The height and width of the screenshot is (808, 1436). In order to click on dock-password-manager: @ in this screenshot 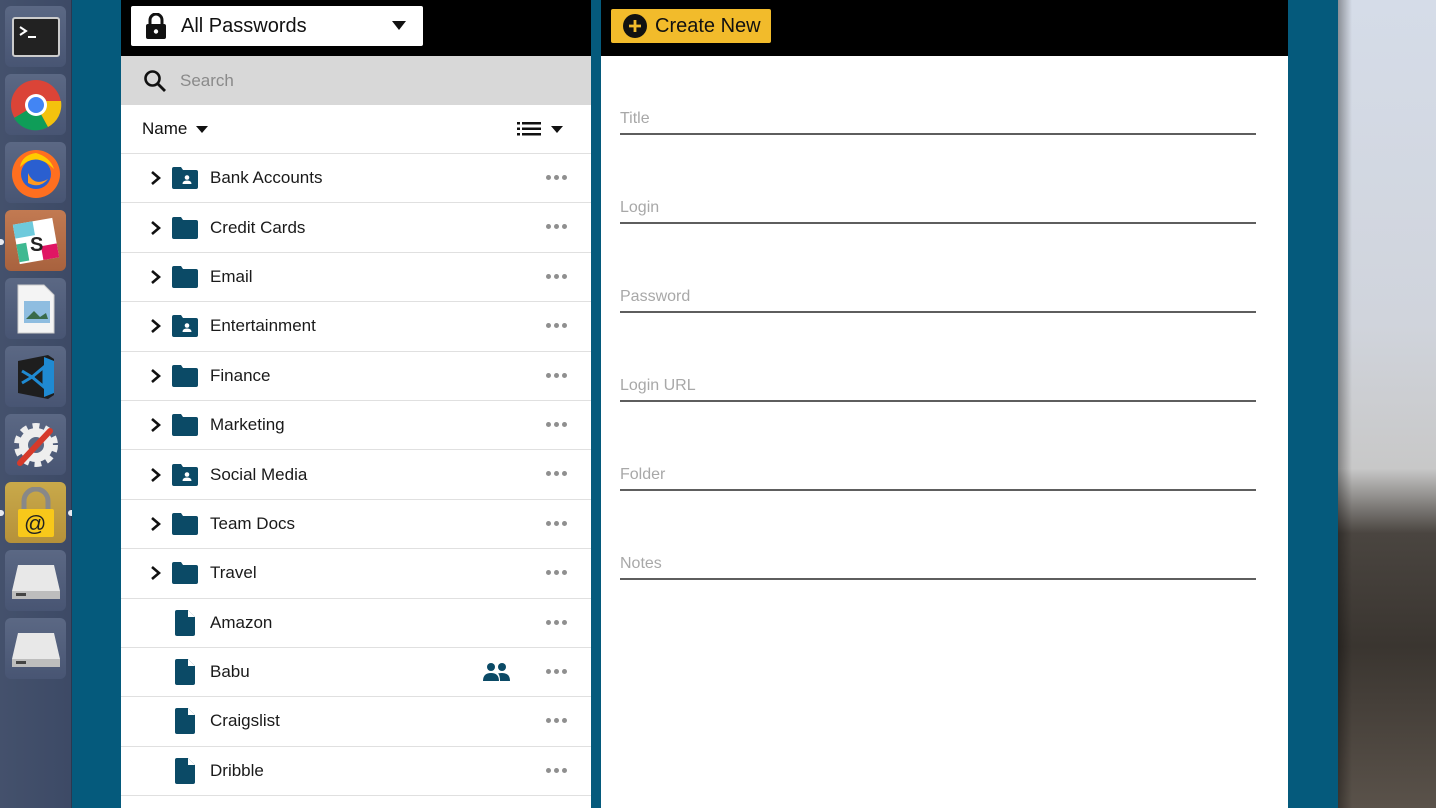, I will do `click(35, 512)`.